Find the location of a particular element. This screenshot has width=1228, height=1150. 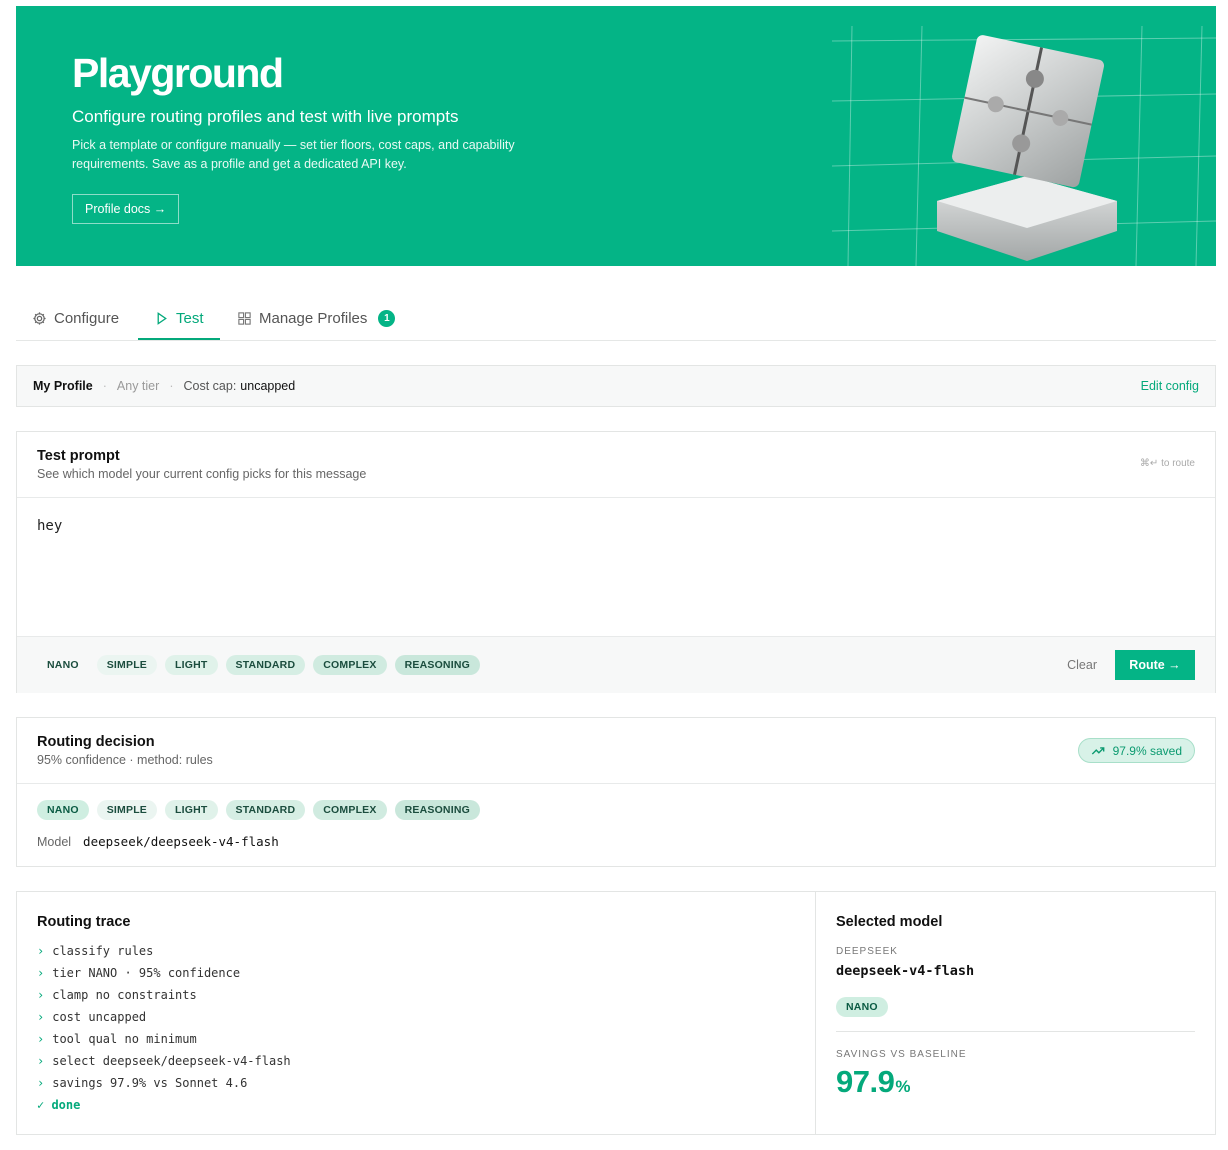

test-prompt-title: Test prompt is located at coordinates (78, 456).